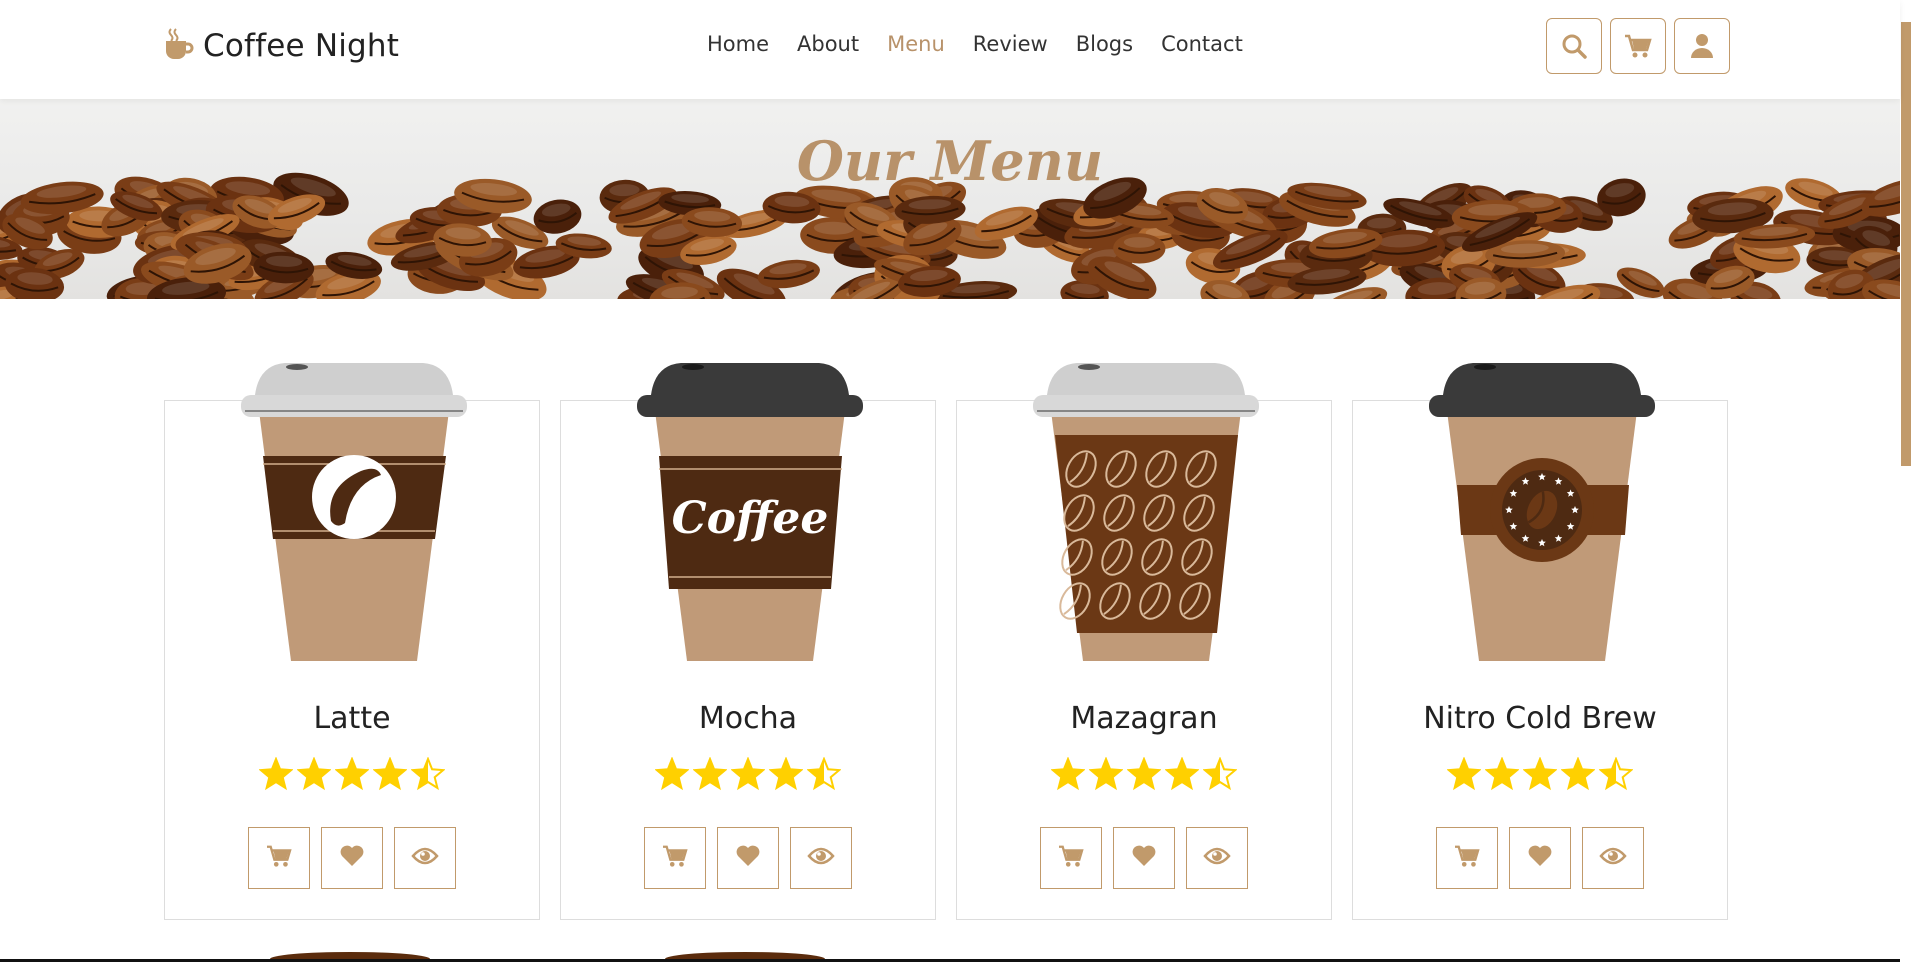 The height and width of the screenshot is (962, 1911). Describe the element at coordinates (1144, 718) in the screenshot. I see `product-name: Mazagran` at that location.